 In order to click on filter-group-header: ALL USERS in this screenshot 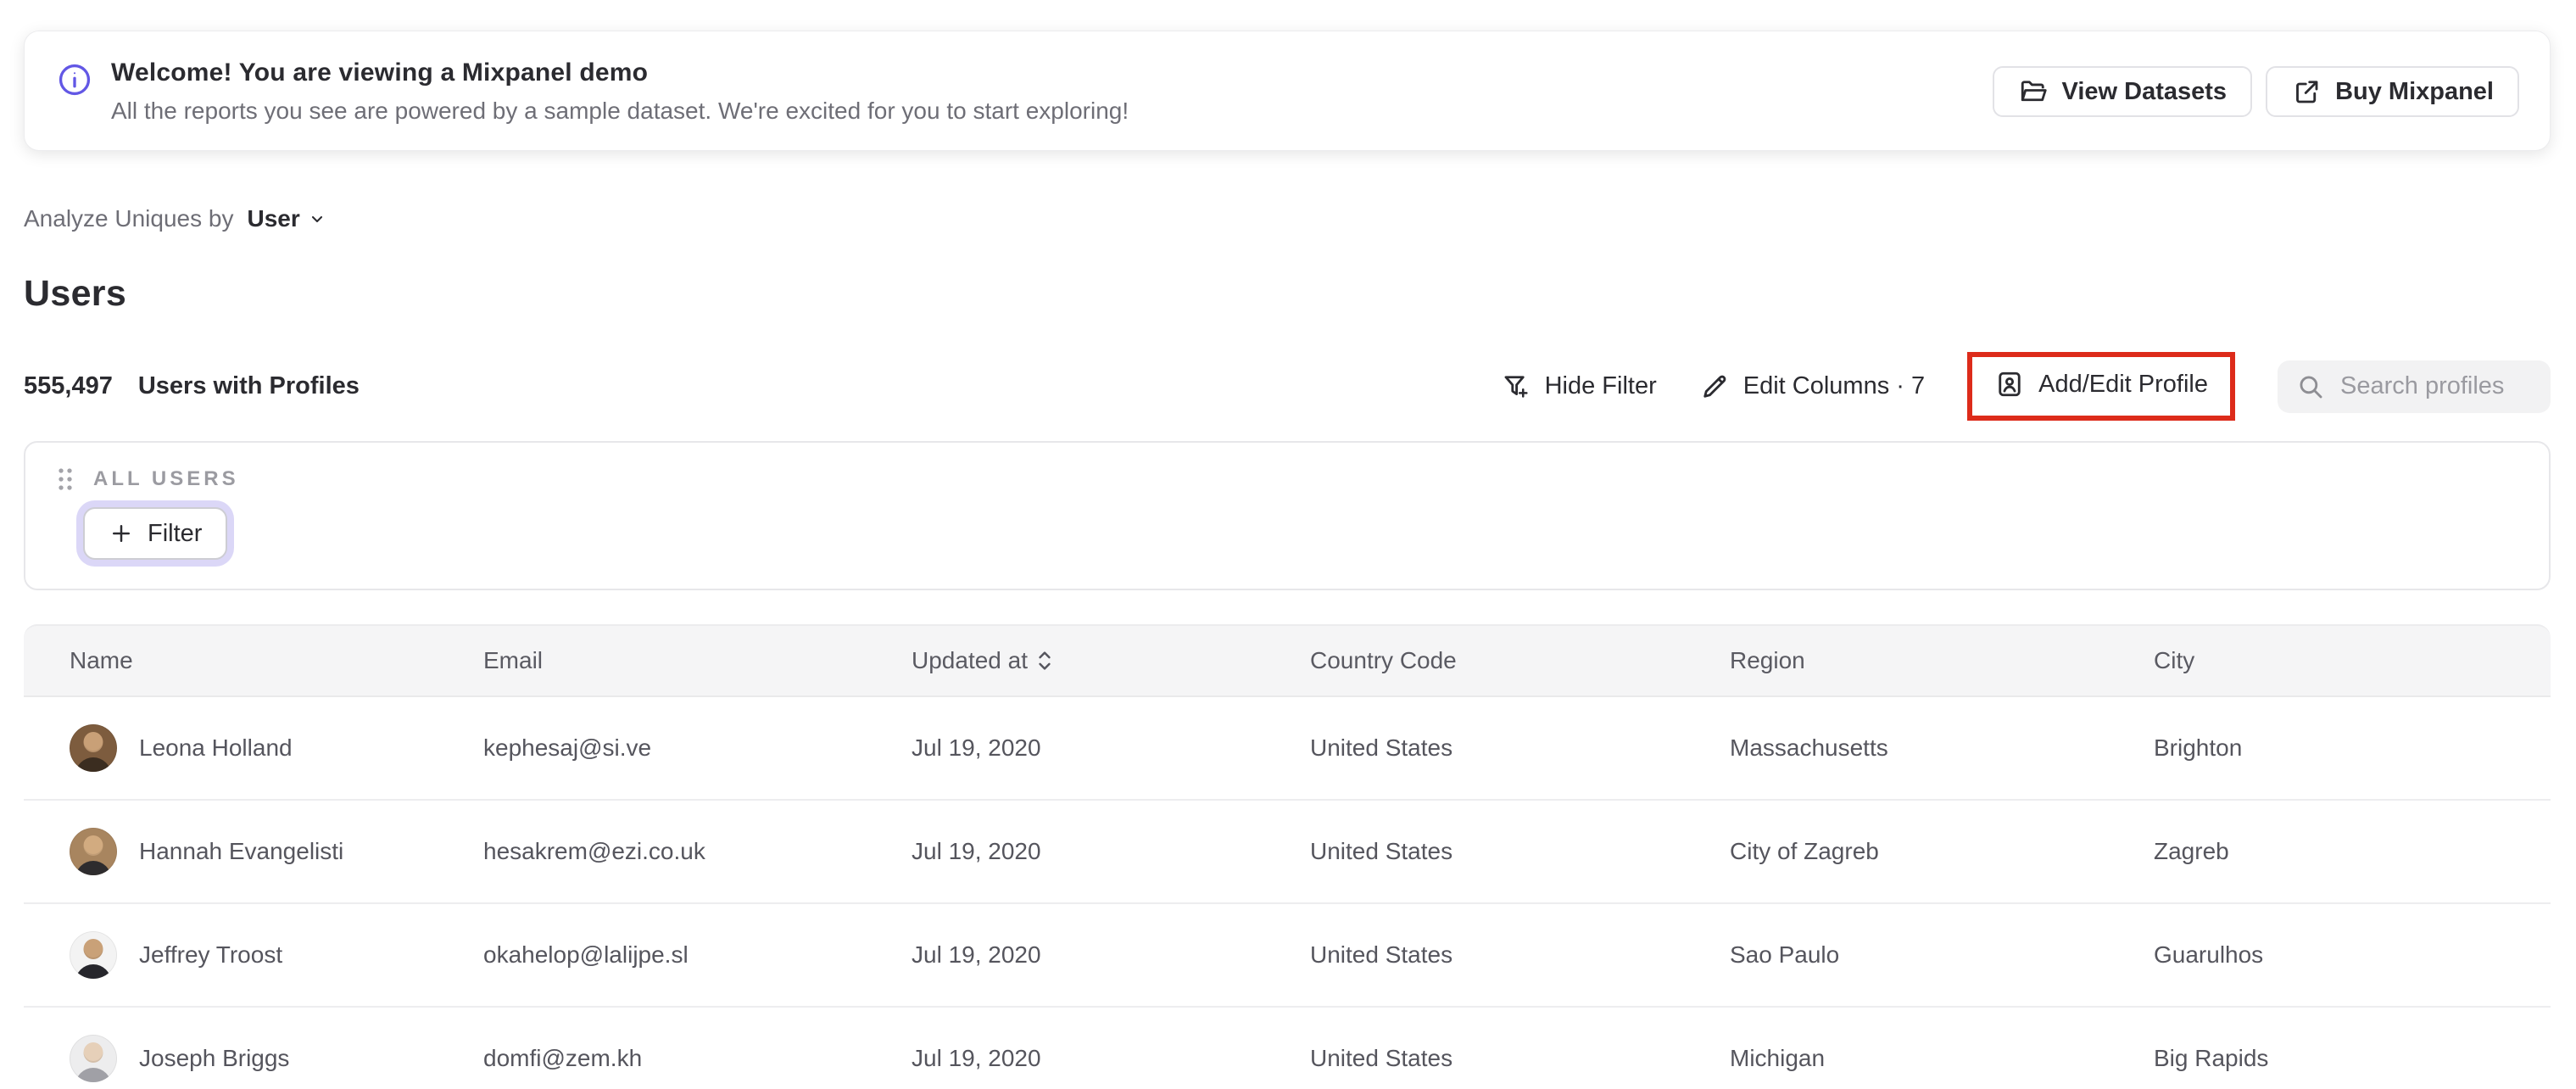, I will do `click(1286, 479)`.